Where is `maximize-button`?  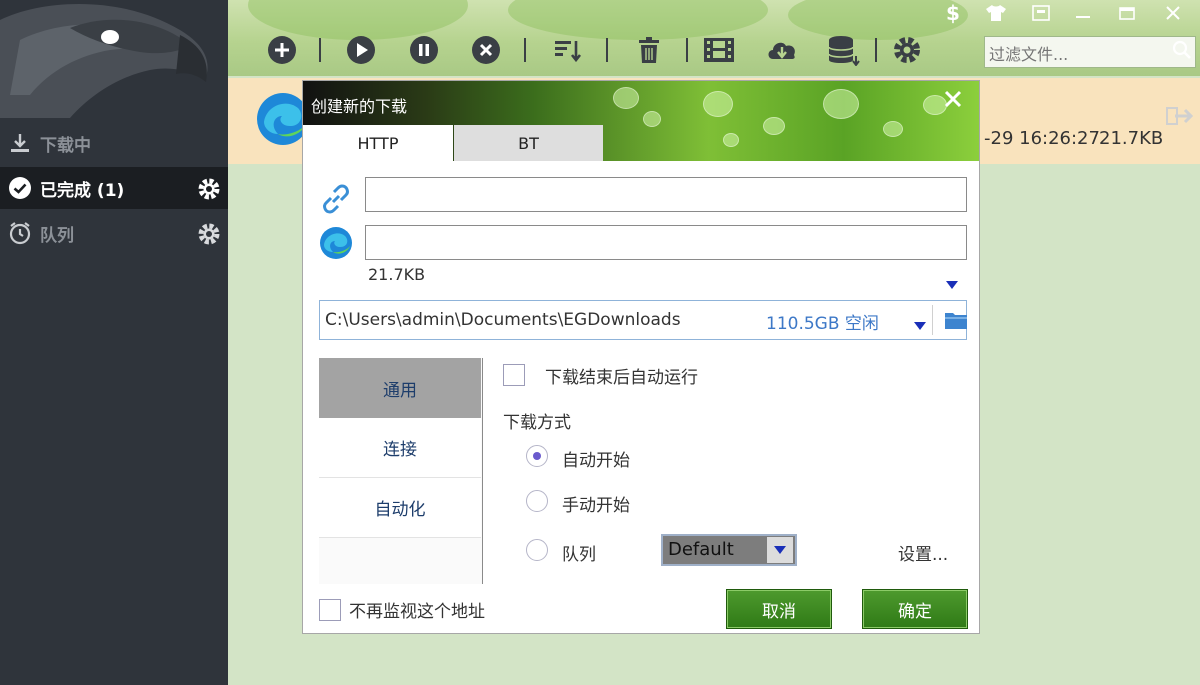 maximize-button is located at coordinates (1127, 13).